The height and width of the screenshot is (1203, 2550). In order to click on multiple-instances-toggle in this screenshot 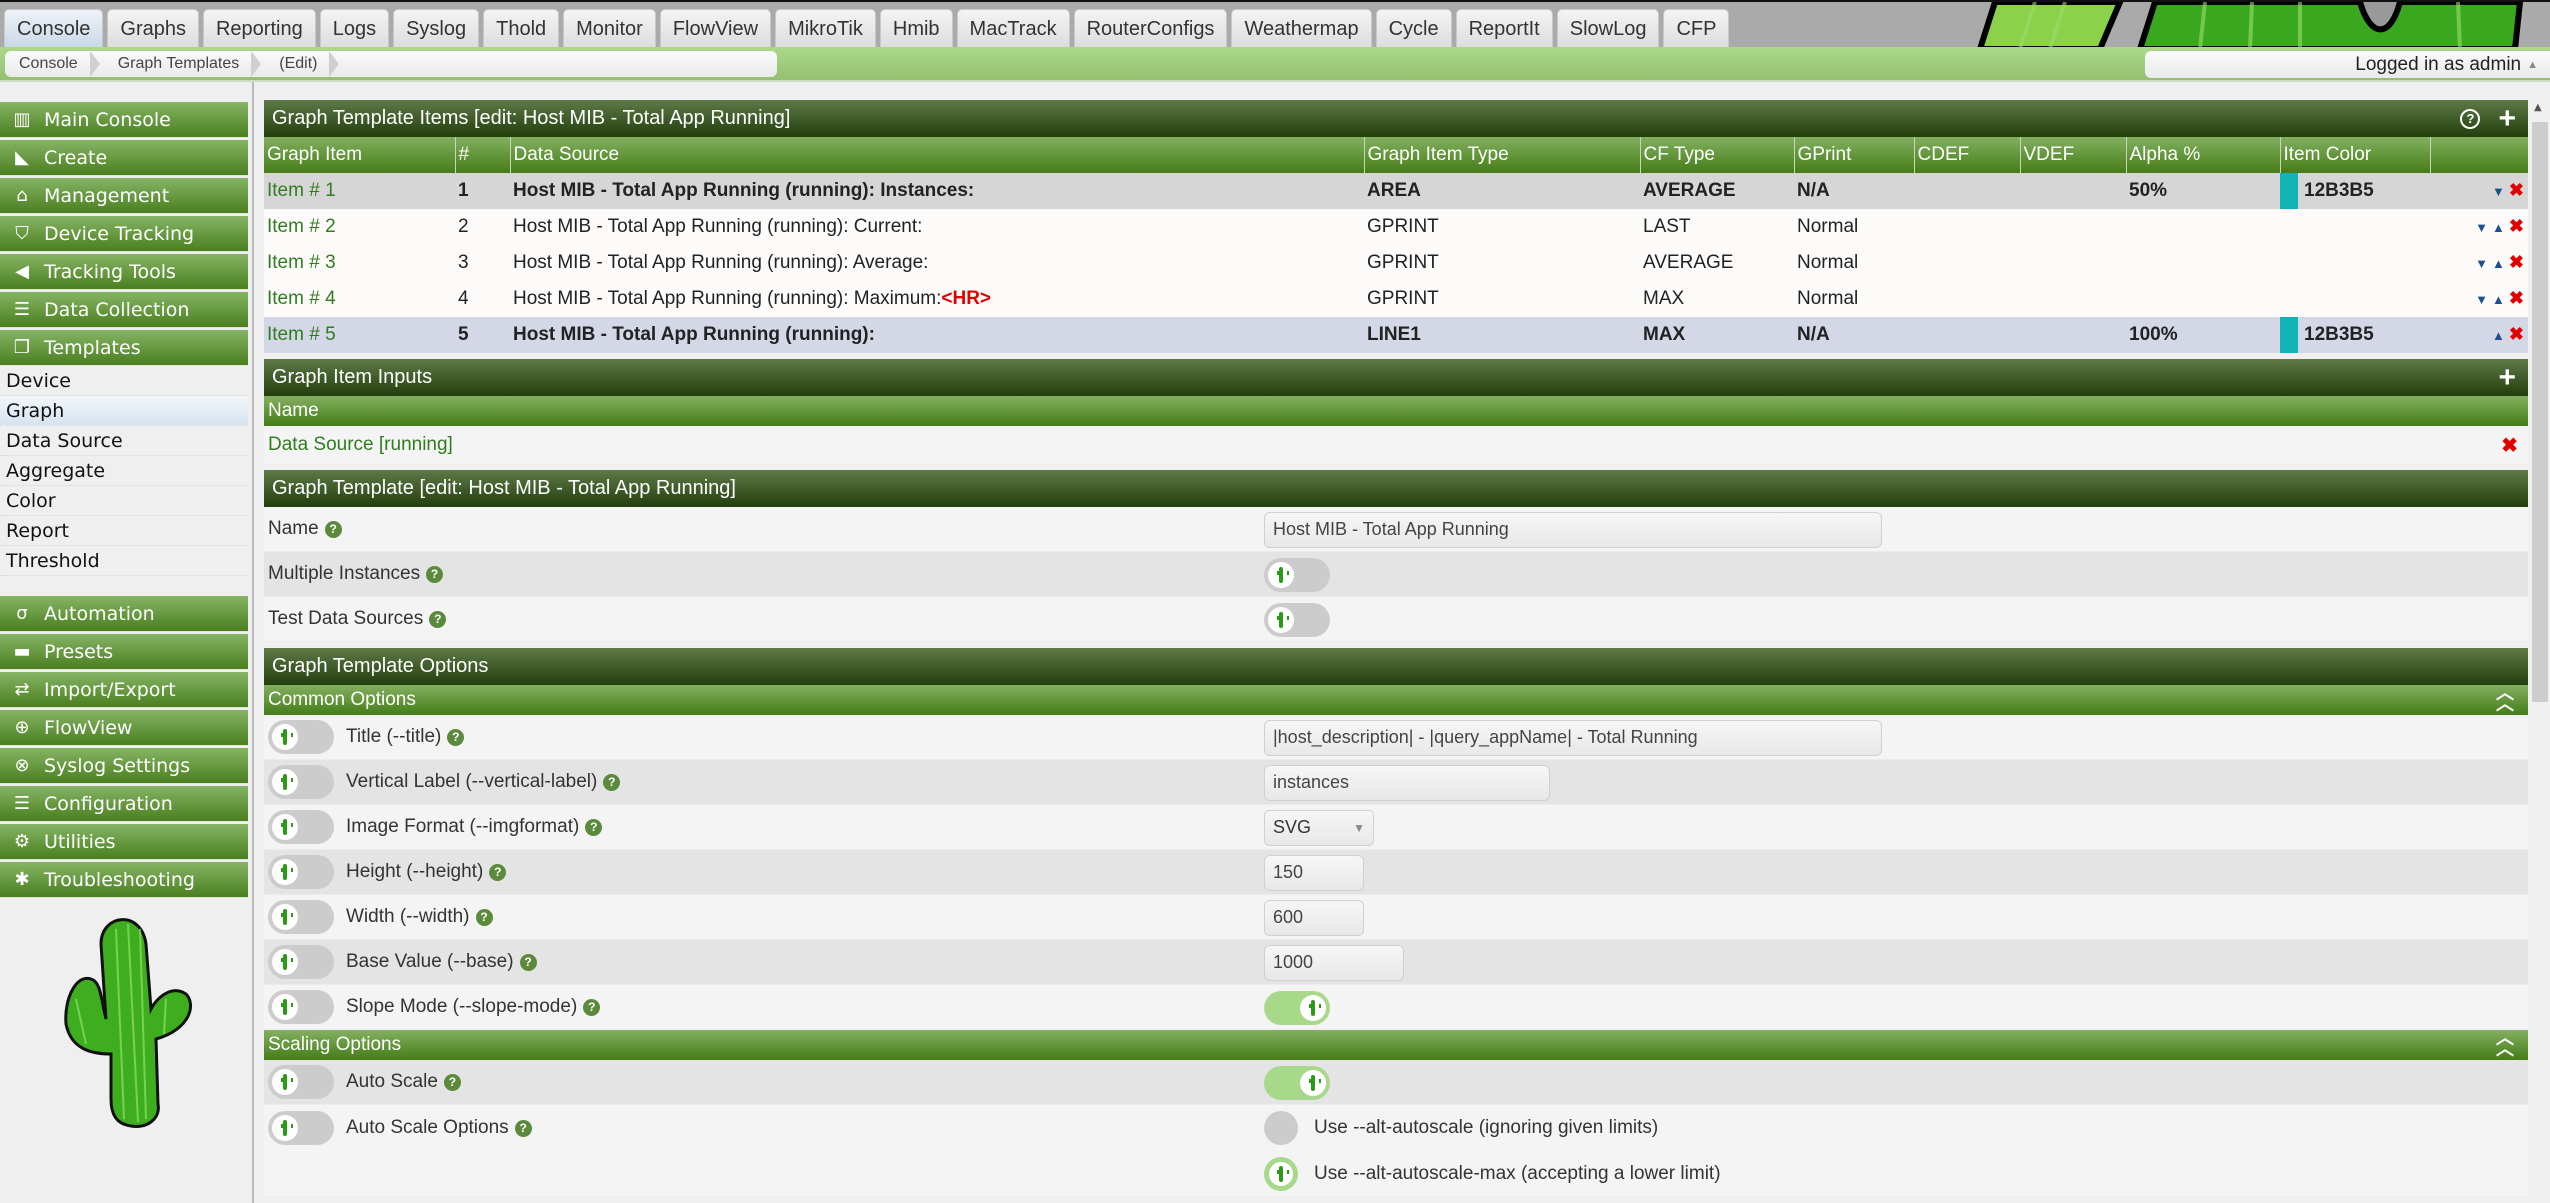, I will do `click(1297, 574)`.